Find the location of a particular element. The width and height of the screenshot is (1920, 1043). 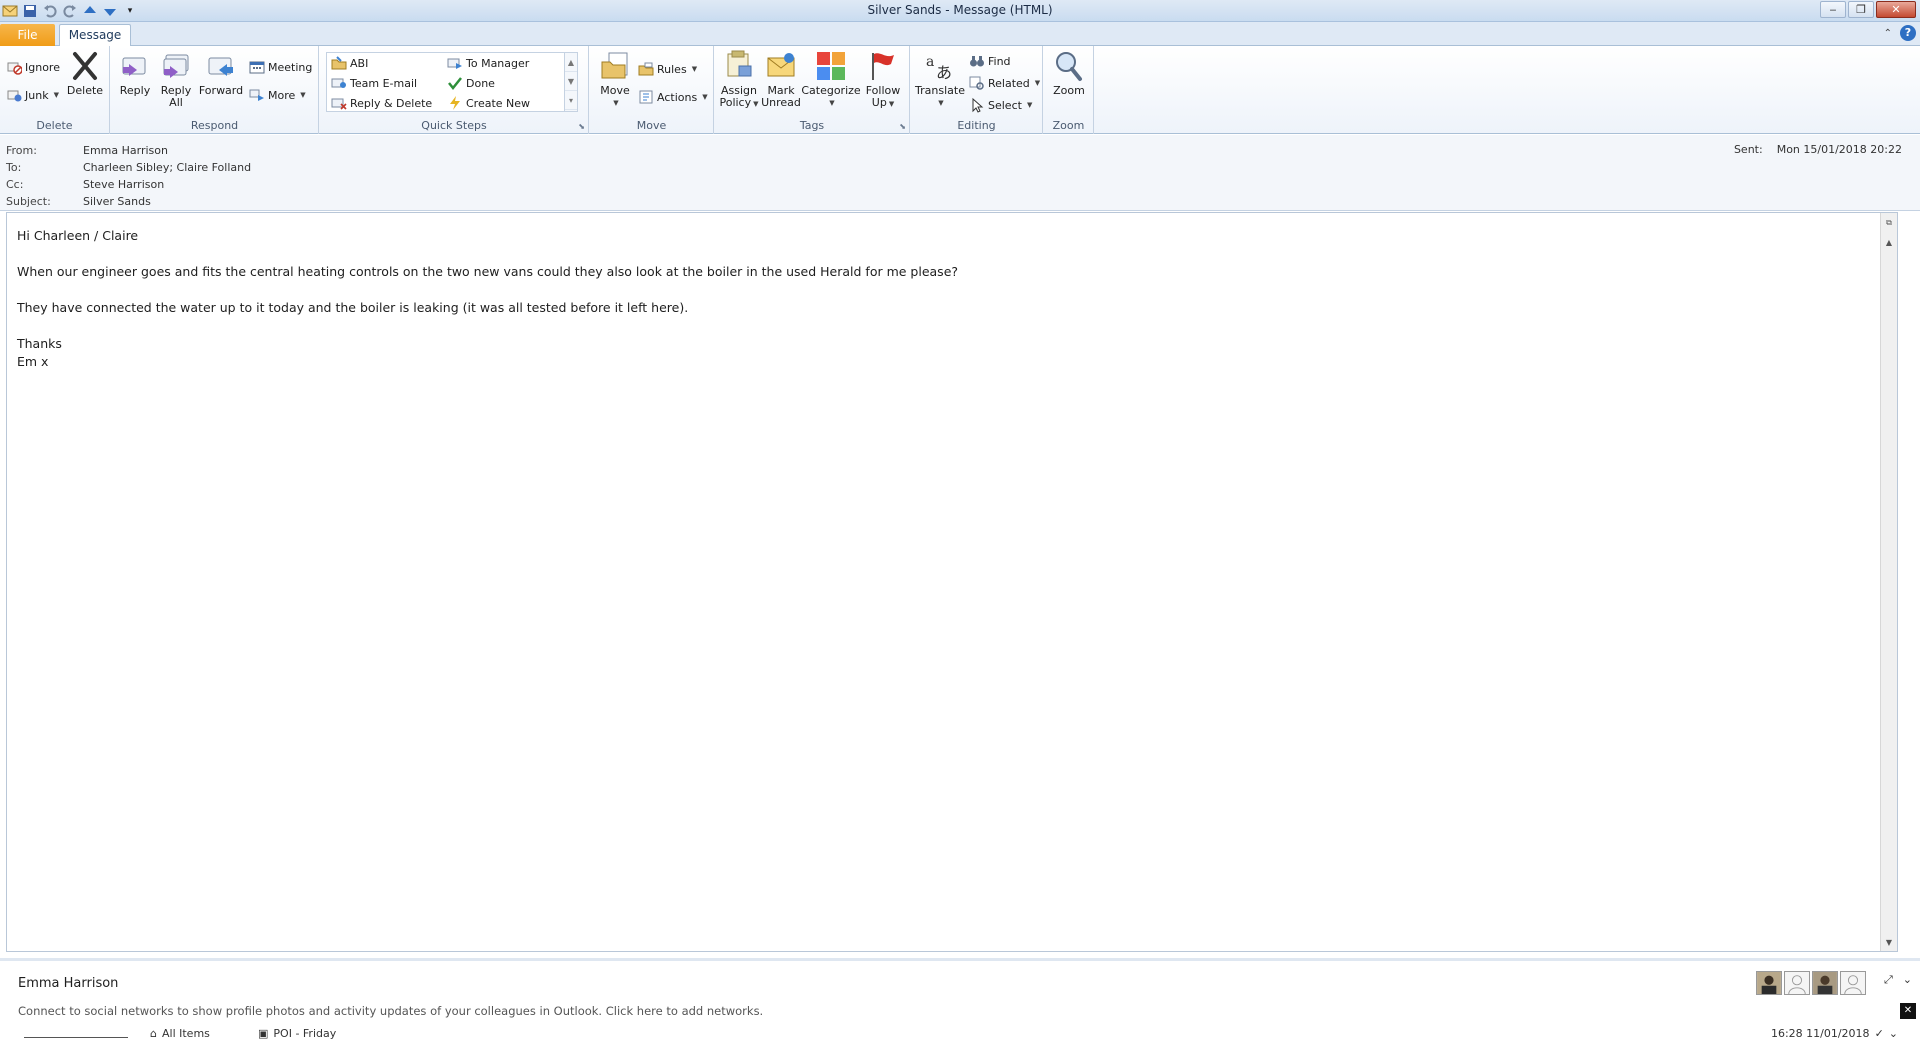

respond-group-label: Respond is located at coordinates (214, 125).